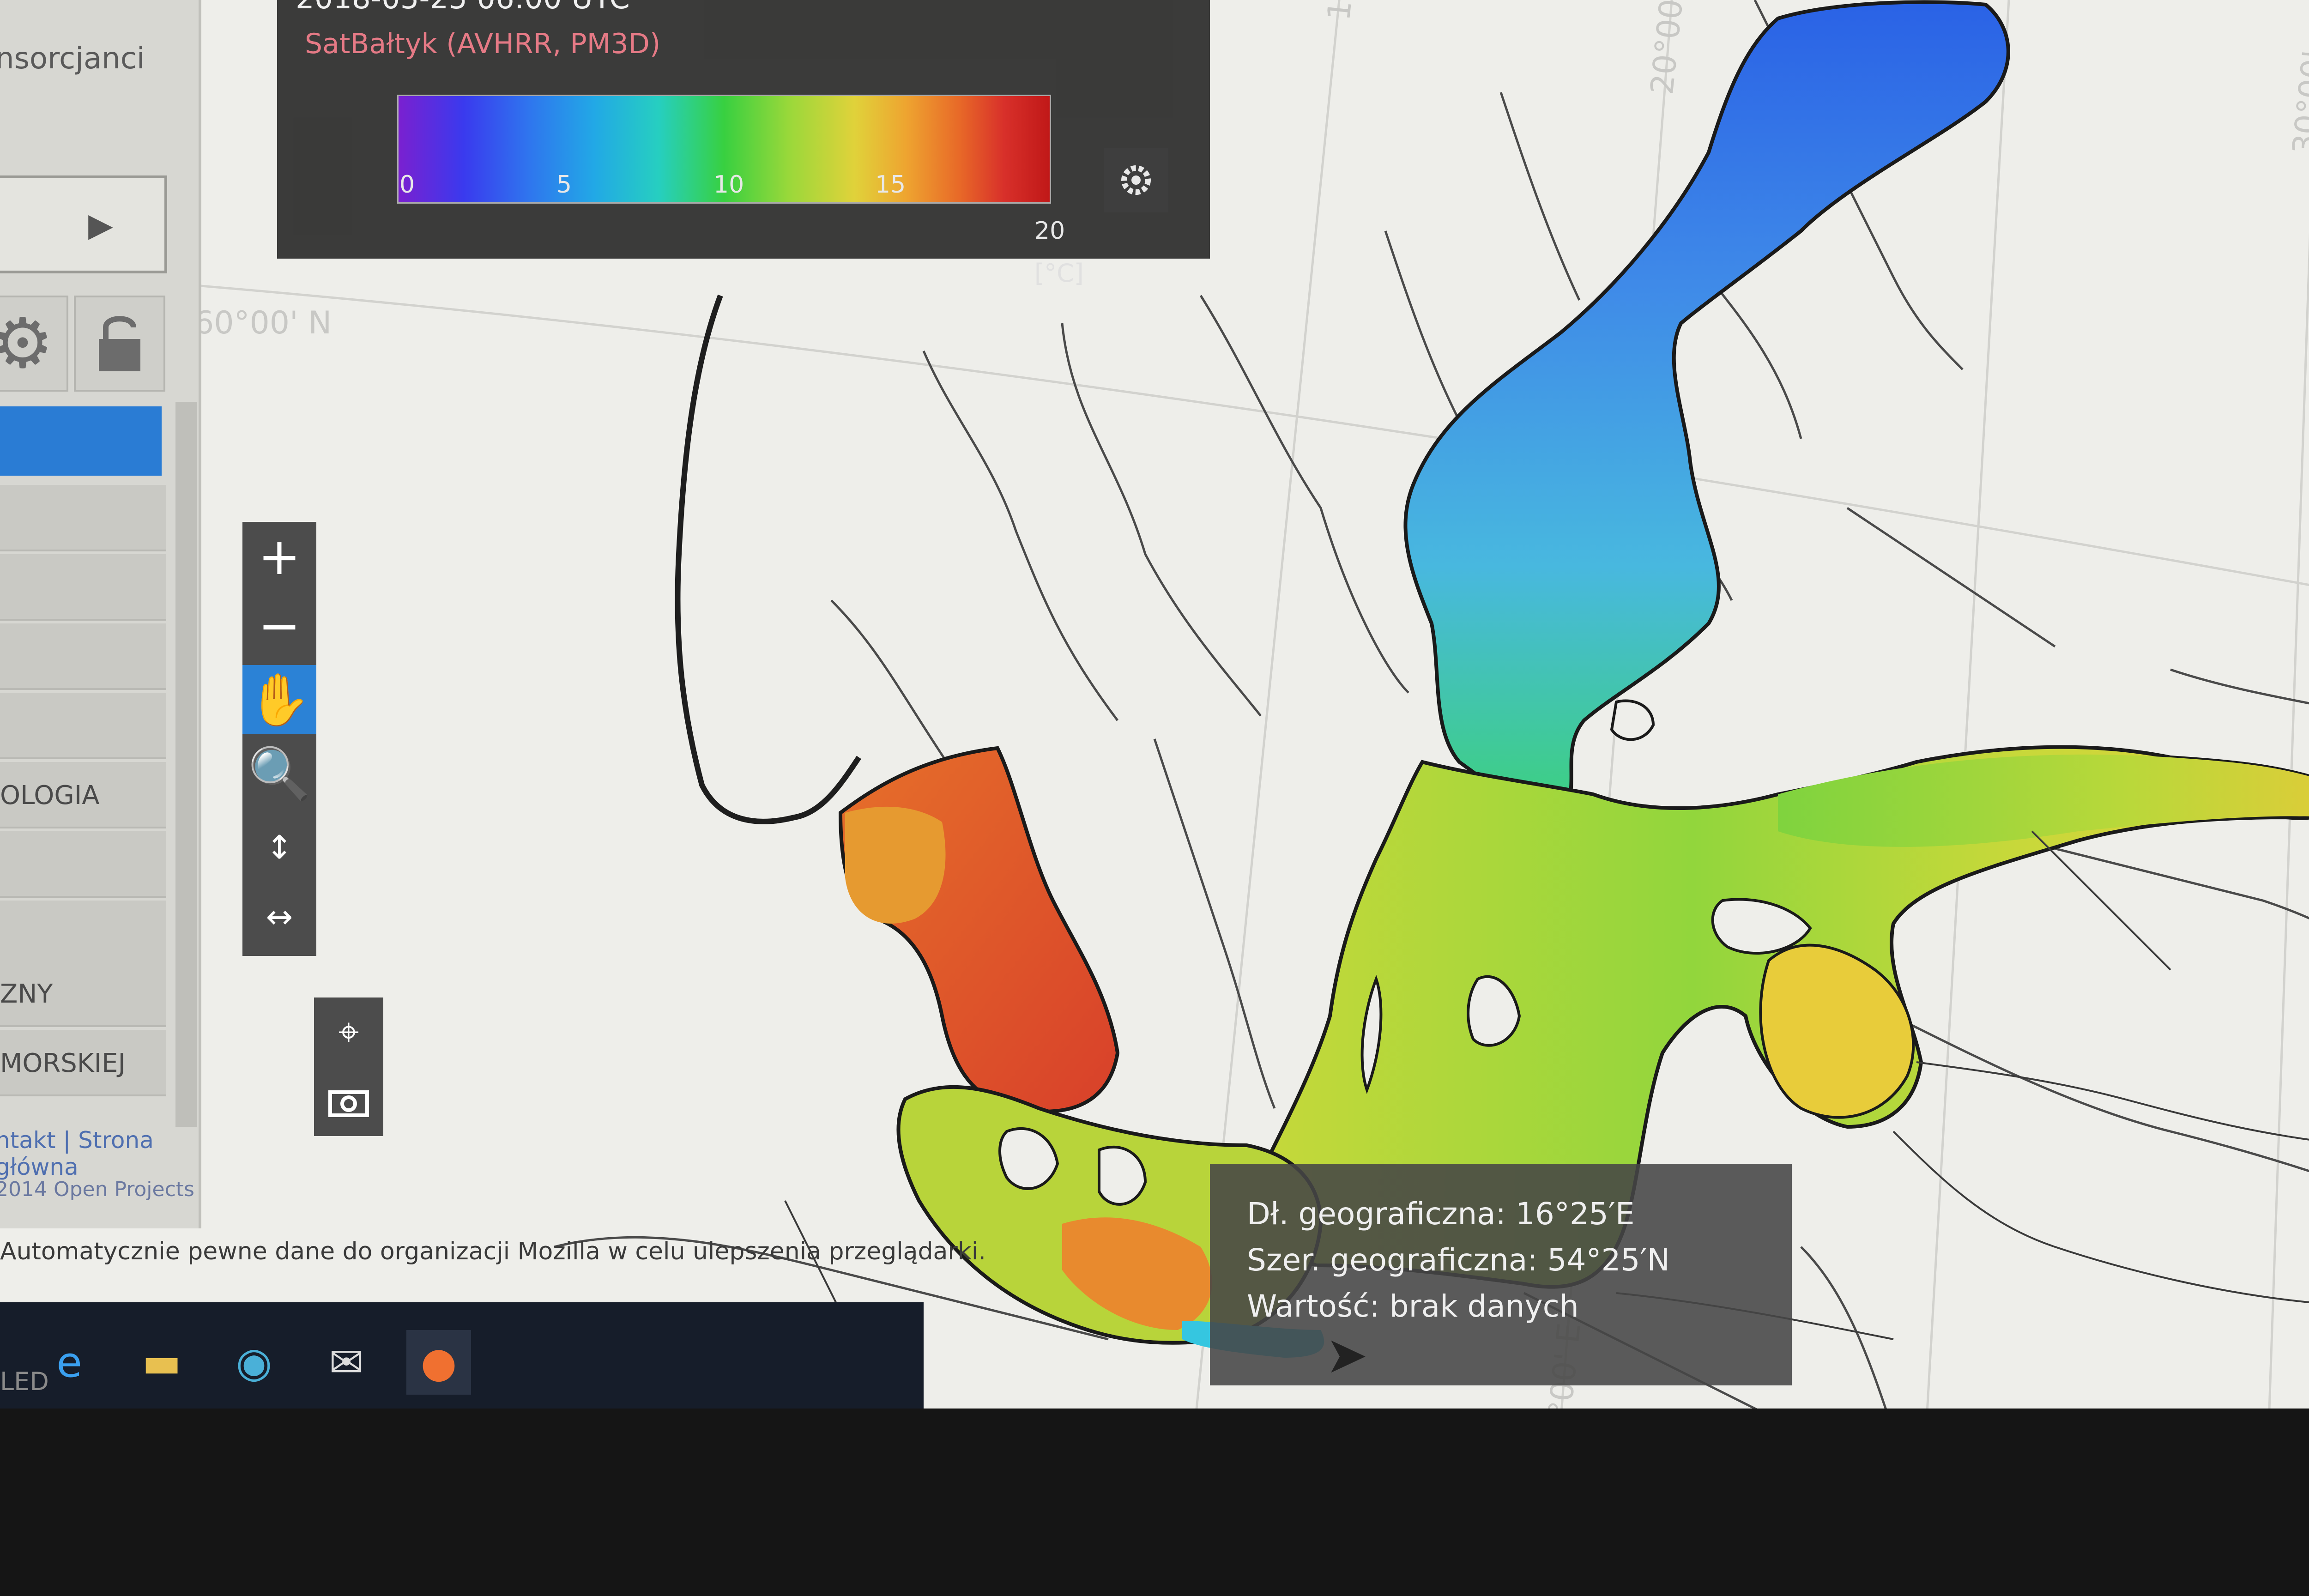 This screenshot has height=1596, width=2309. I want to click on colorbar-tick: 0, so click(407, 185).